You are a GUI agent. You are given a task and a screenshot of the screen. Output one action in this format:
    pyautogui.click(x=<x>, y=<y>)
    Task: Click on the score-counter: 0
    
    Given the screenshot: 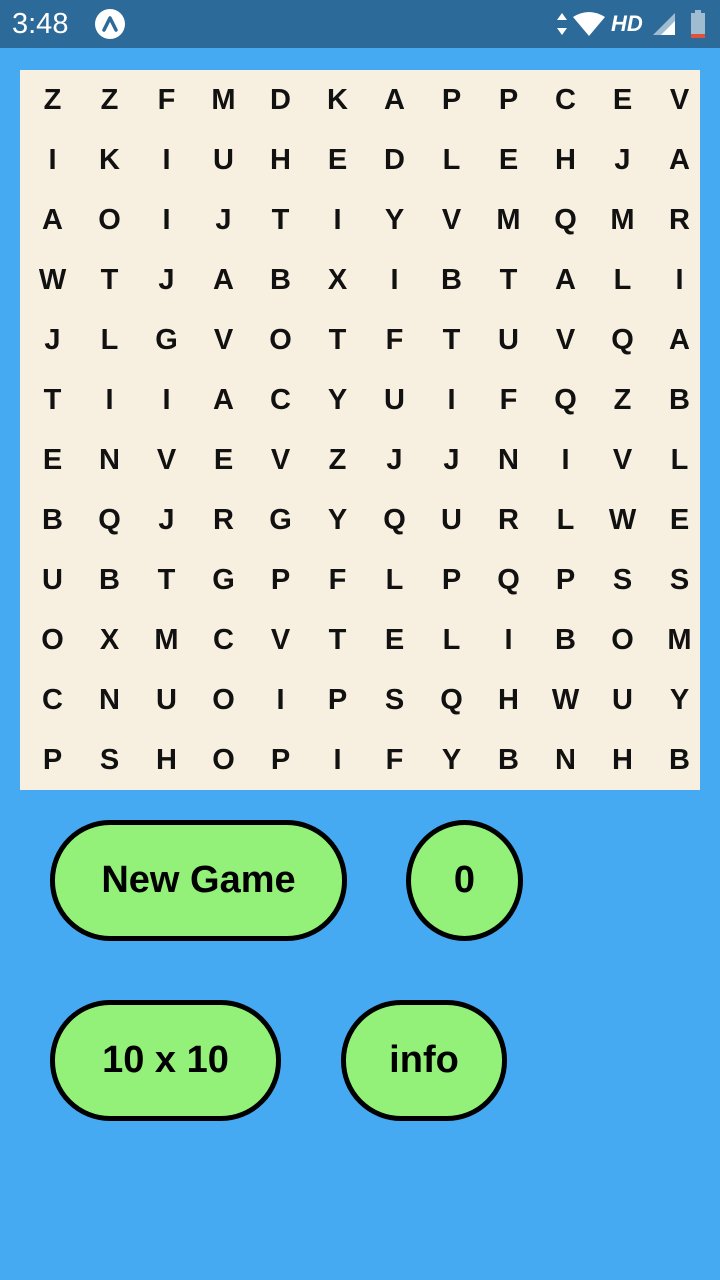 What is the action you would take?
    pyautogui.click(x=464, y=880)
    